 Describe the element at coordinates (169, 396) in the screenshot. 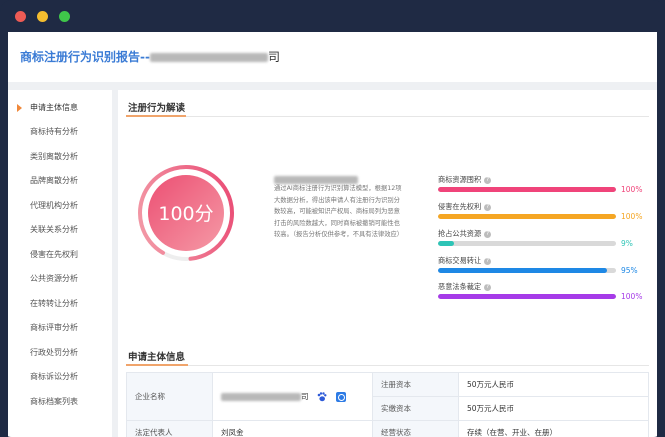

I see `company-name-label: 企业名称` at that location.